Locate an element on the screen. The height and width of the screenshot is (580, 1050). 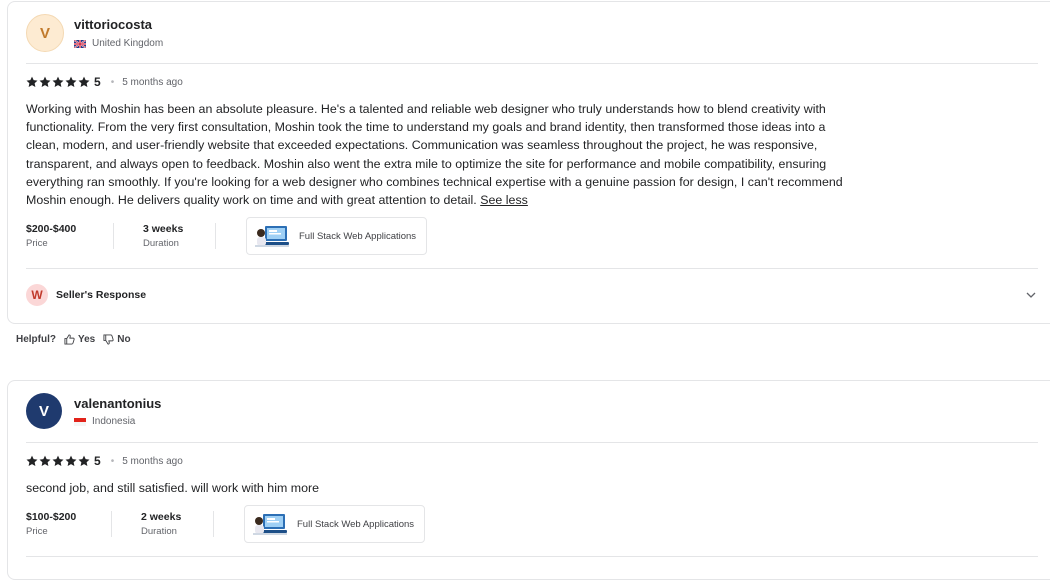
duration-value: 2 weeks is located at coordinates (161, 517).